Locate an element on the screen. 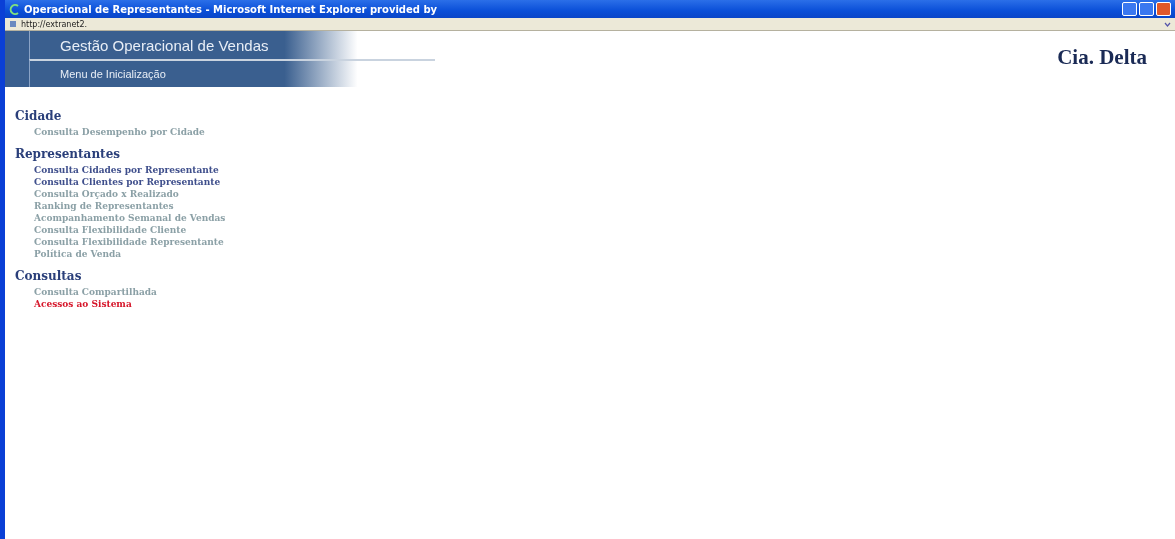 Image resolution: width=1175 pixels, height=539 pixels. banner-title: Gestão Operacional de Vendas is located at coordinates (164, 45).